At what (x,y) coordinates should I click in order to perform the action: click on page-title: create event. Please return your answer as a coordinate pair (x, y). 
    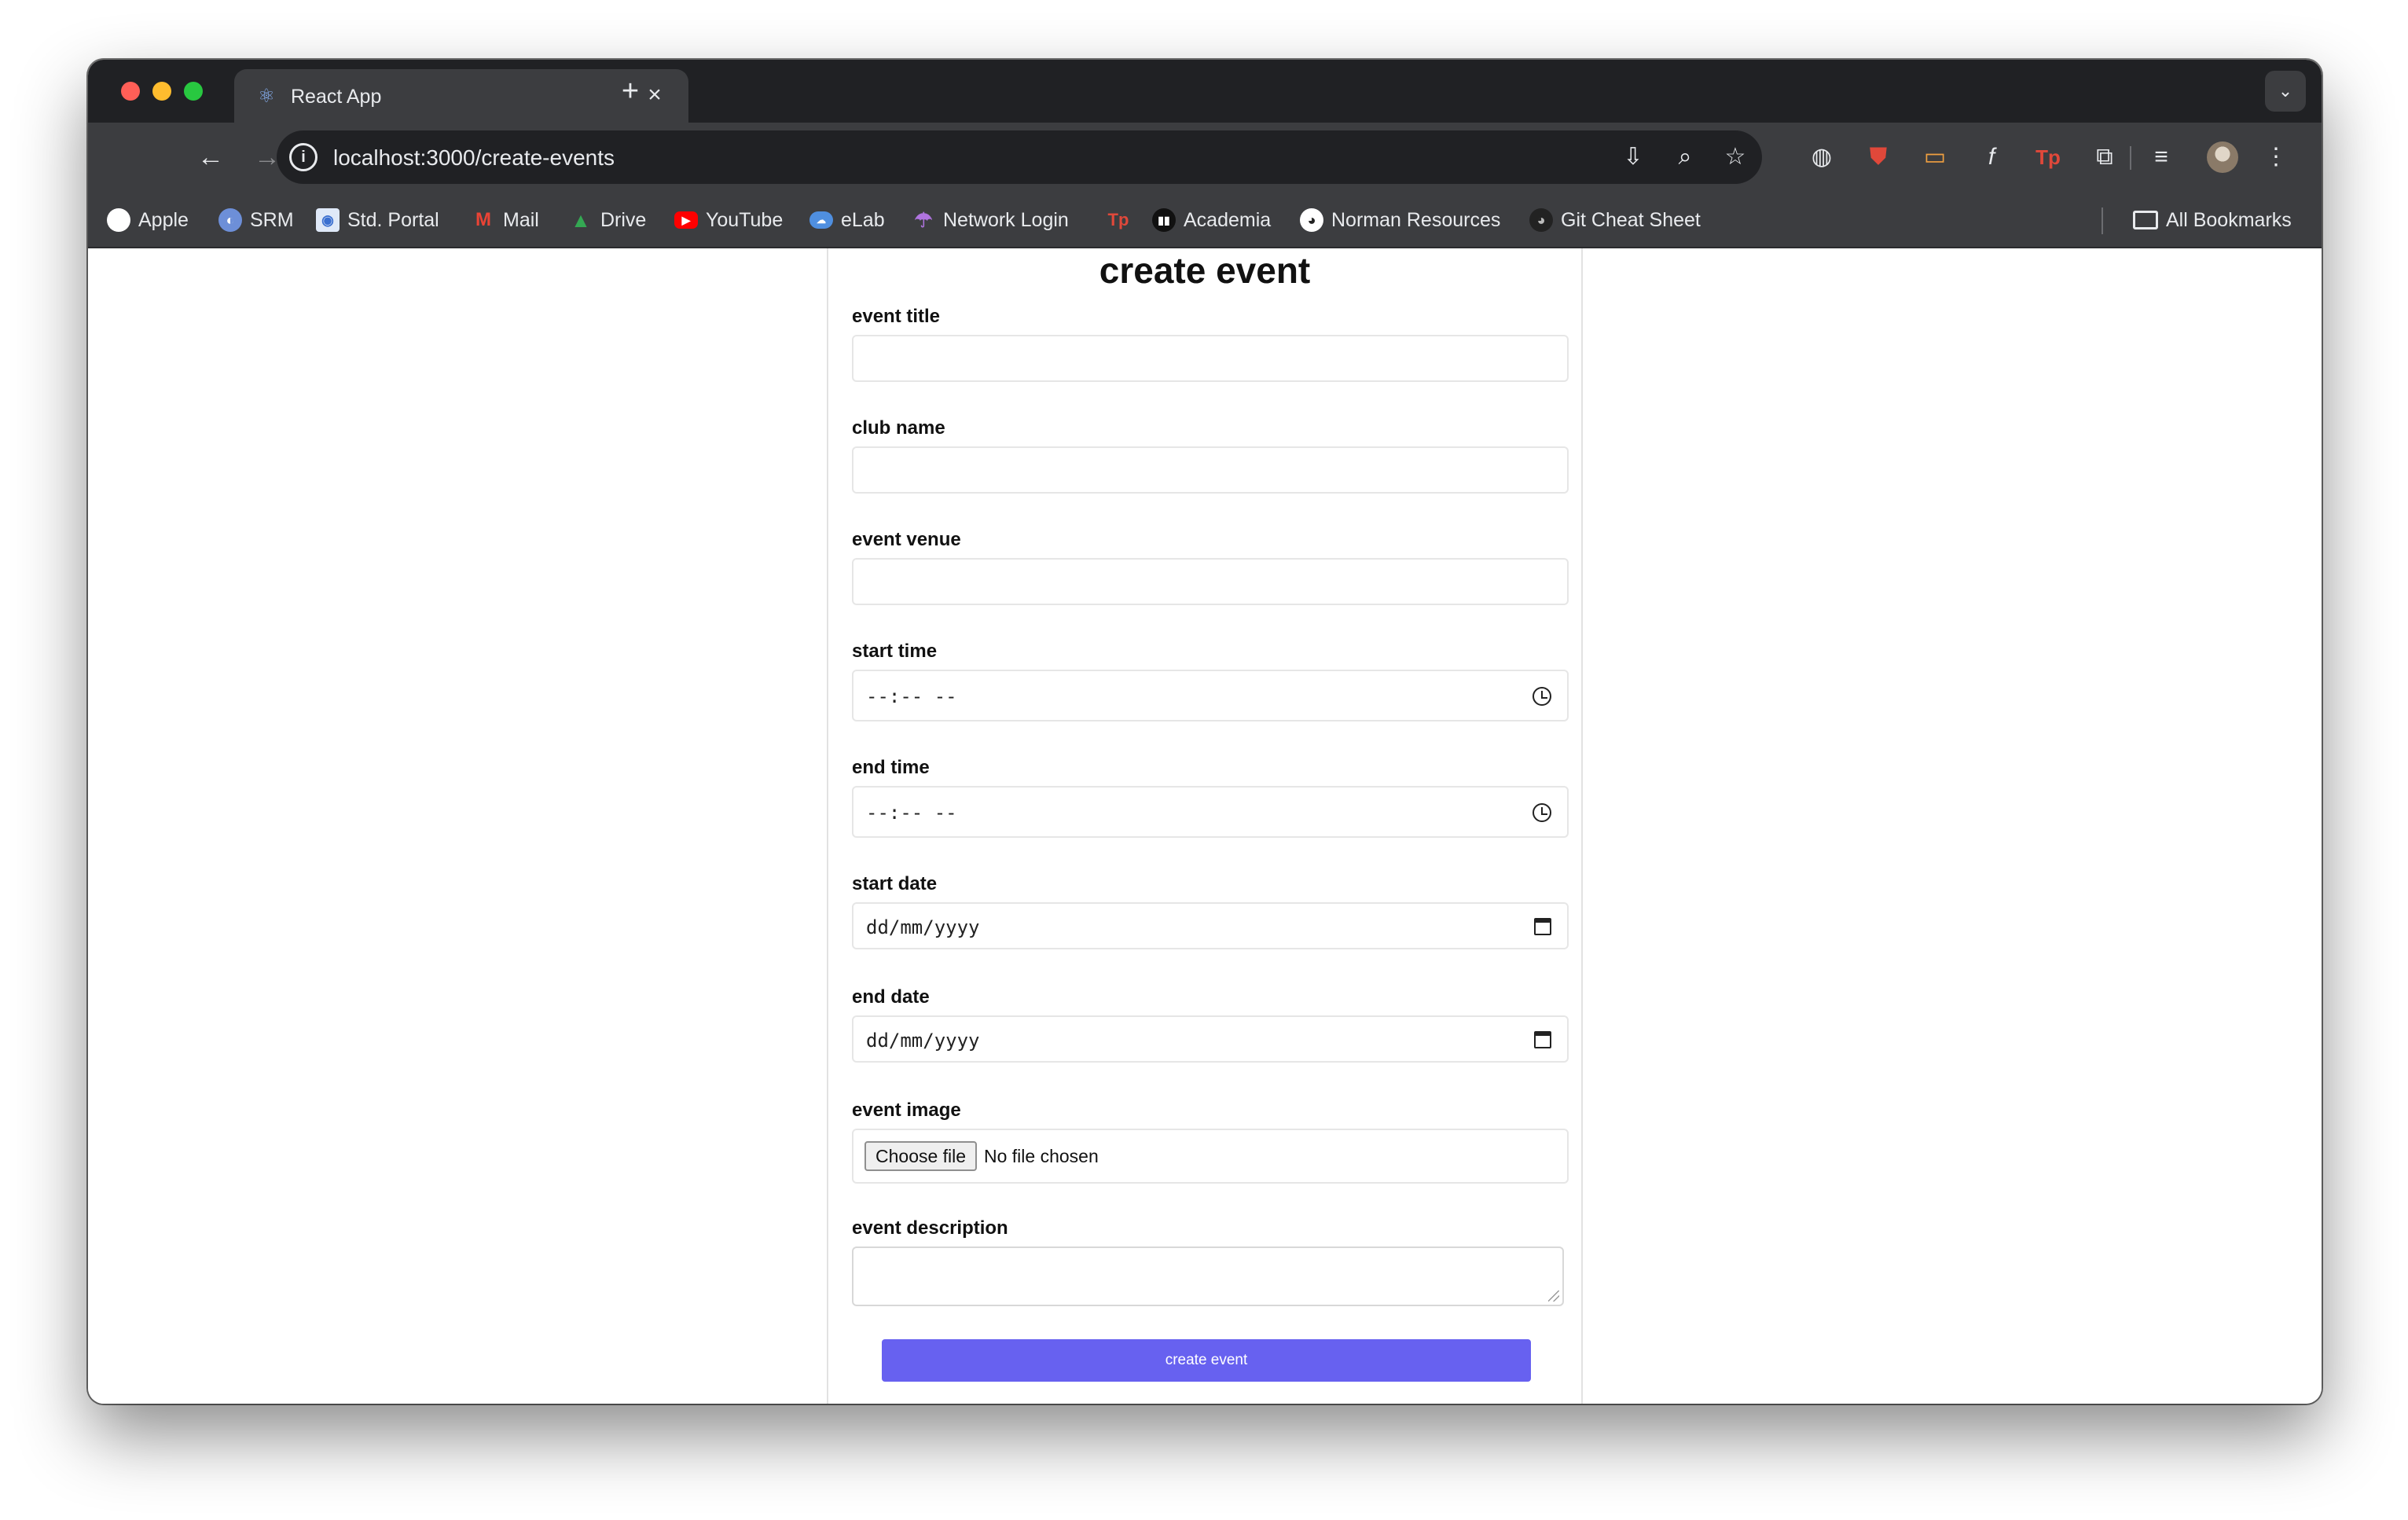
    Looking at the image, I should click on (1205, 270).